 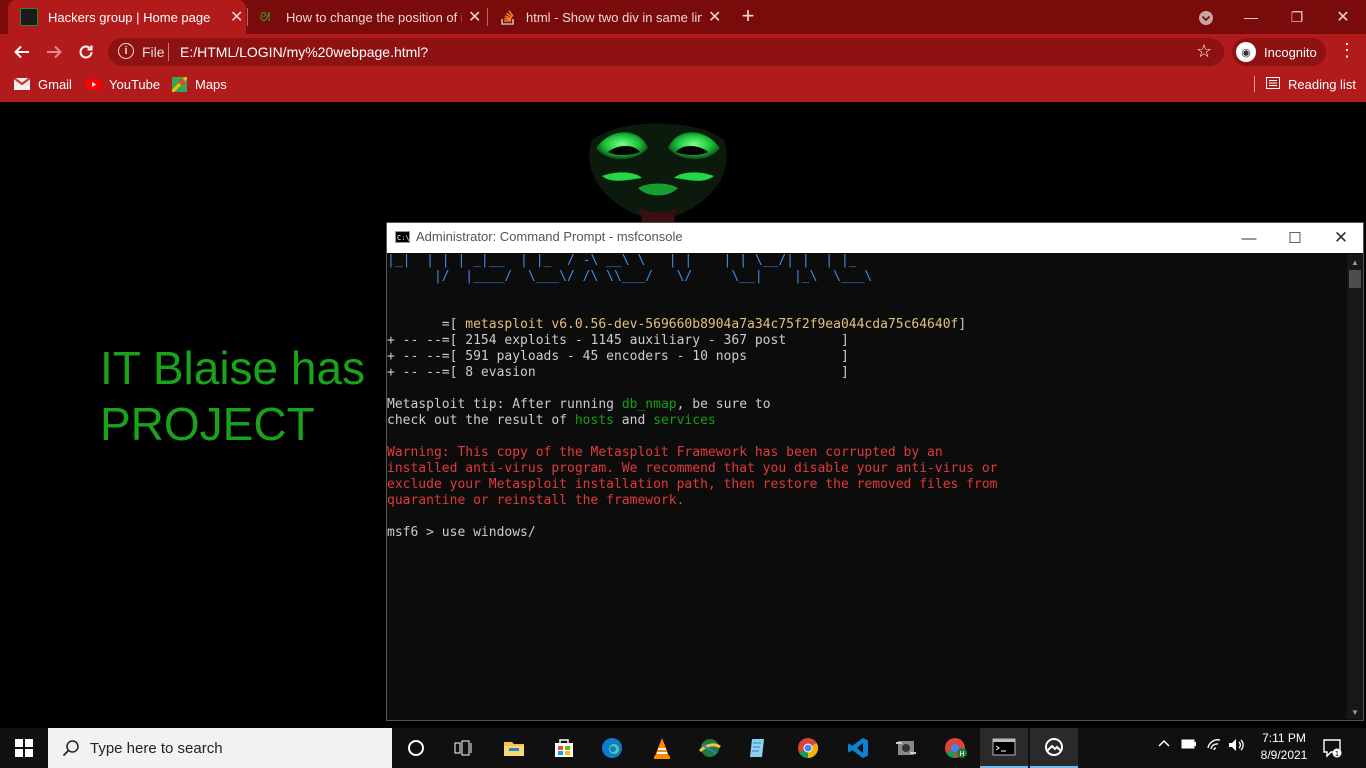 I want to click on start-button, so click(x=24, y=748).